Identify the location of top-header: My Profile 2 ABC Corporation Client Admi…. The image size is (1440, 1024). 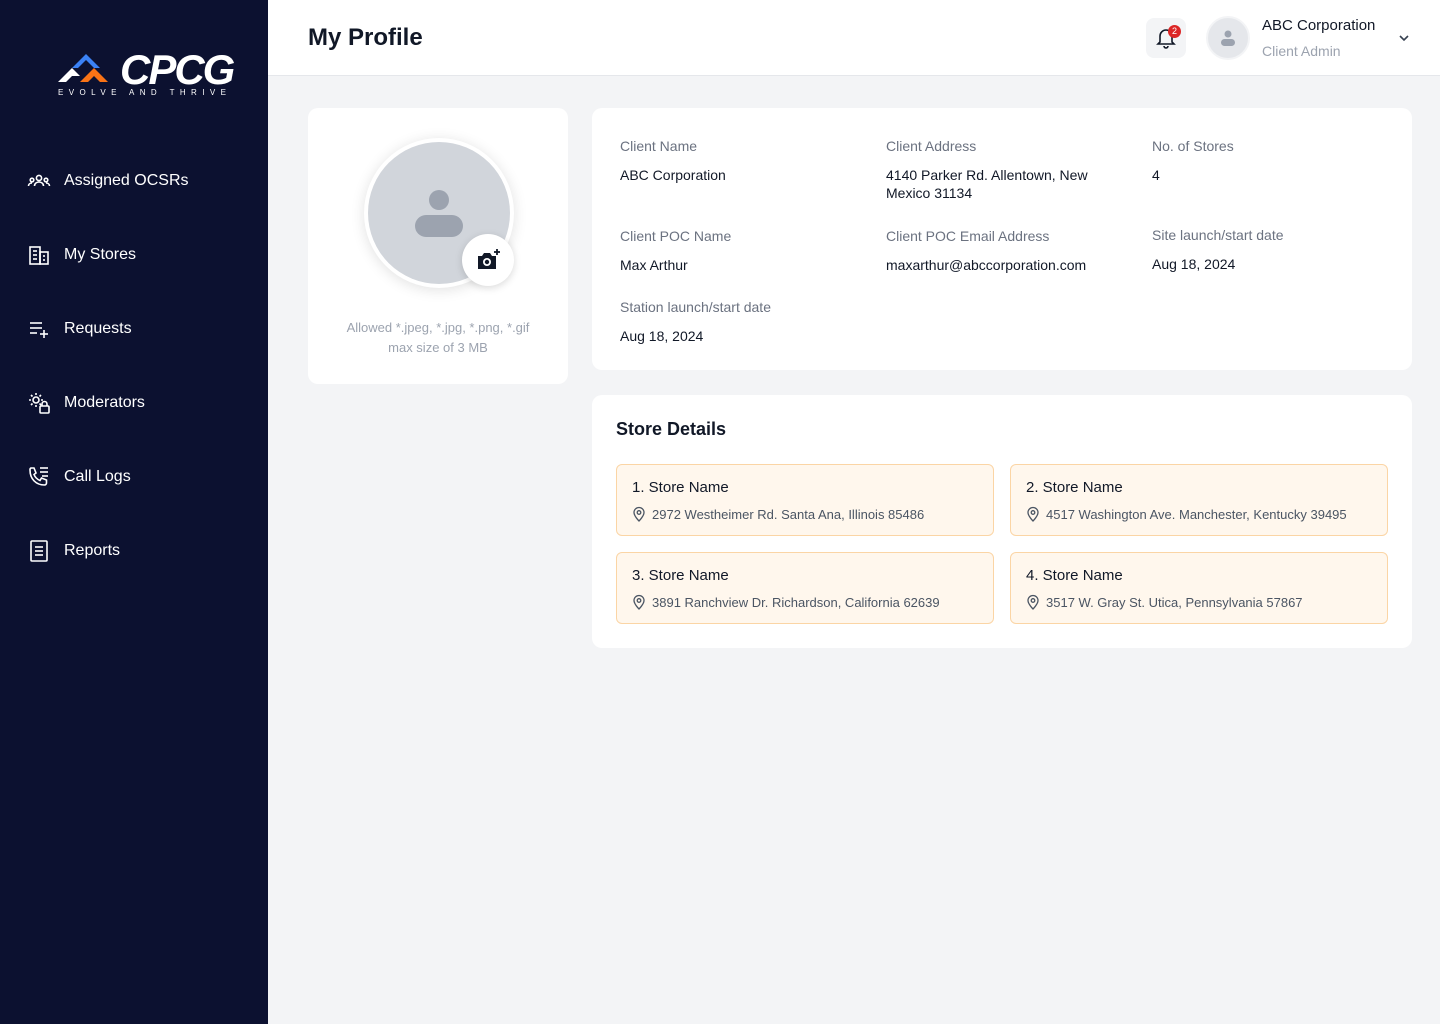
(854, 38).